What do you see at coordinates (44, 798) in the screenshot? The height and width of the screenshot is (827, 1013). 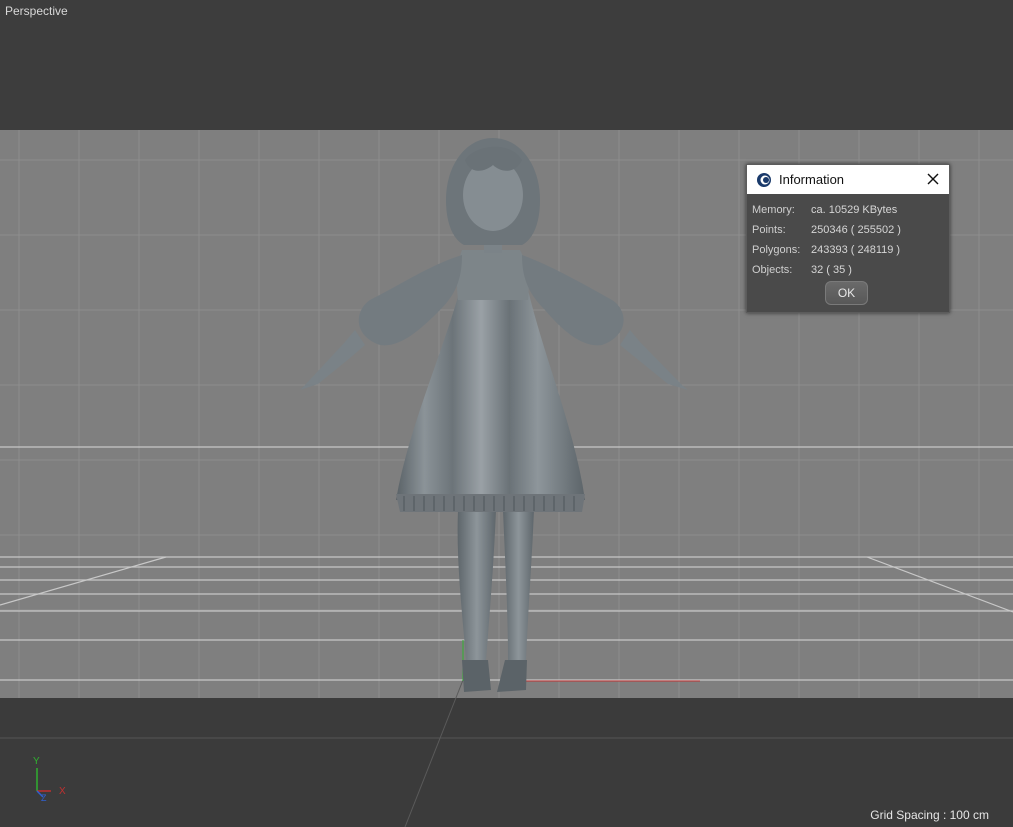 I see `axis-gizmo-z-label: Z` at bounding box center [44, 798].